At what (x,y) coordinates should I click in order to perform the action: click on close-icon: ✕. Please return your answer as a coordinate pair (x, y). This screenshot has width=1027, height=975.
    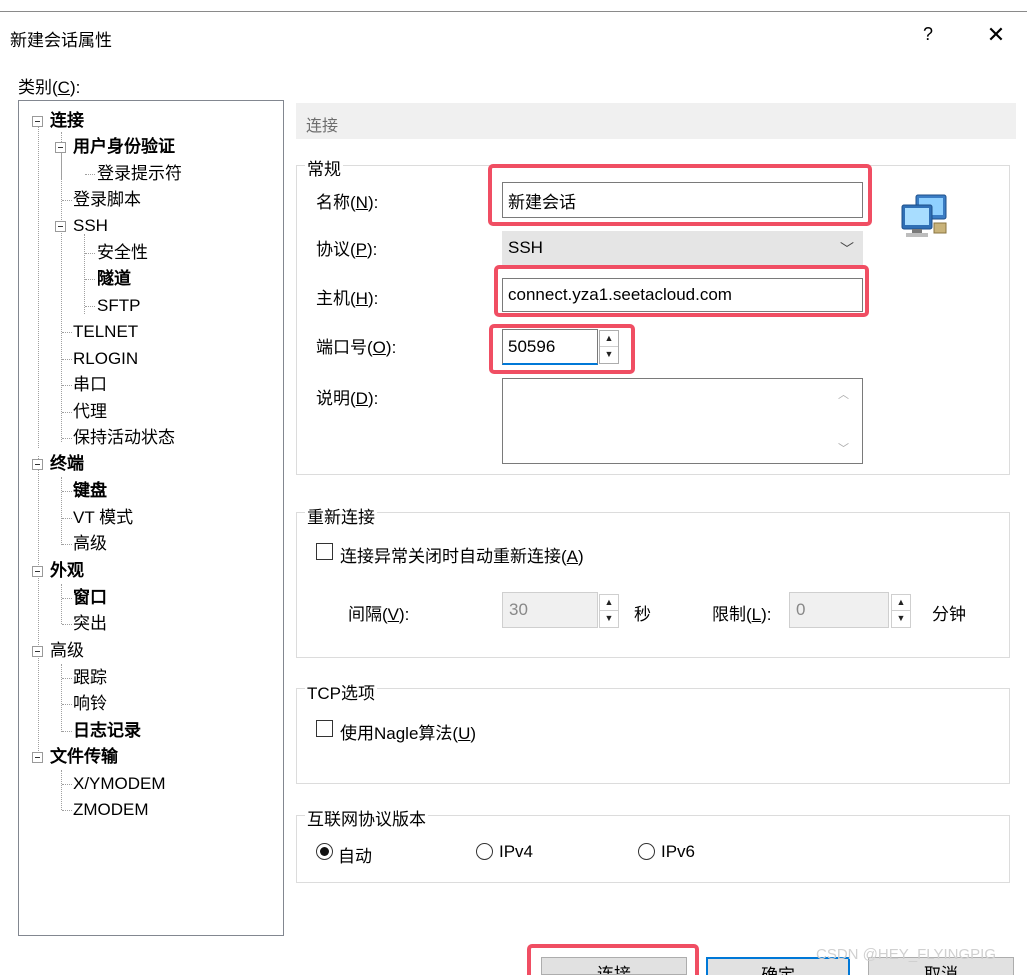
    Looking at the image, I should click on (996, 34).